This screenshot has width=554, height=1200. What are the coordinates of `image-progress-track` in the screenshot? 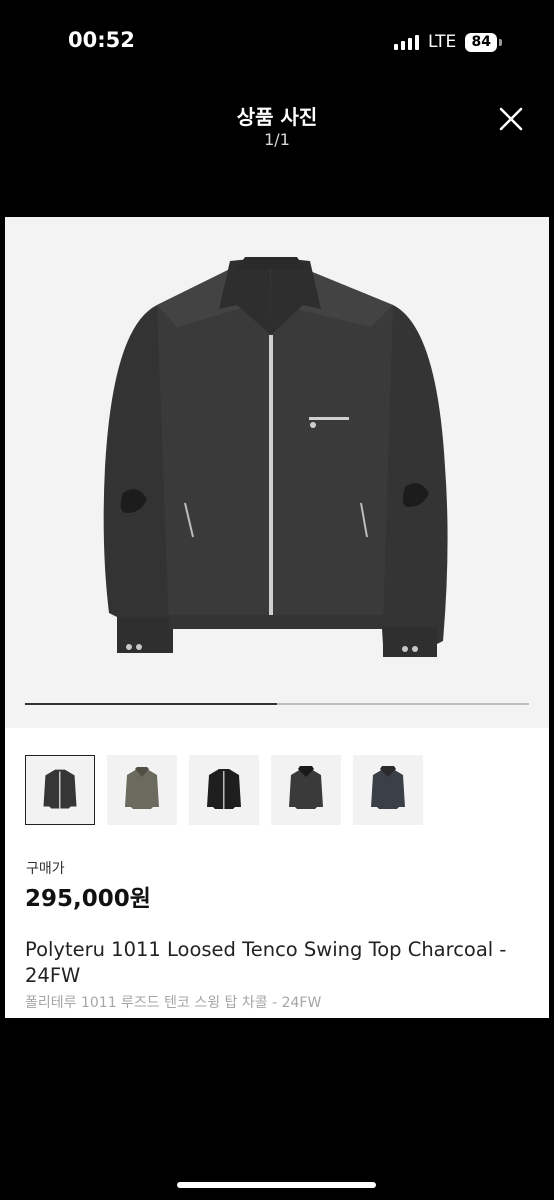 It's located at (277, 704).